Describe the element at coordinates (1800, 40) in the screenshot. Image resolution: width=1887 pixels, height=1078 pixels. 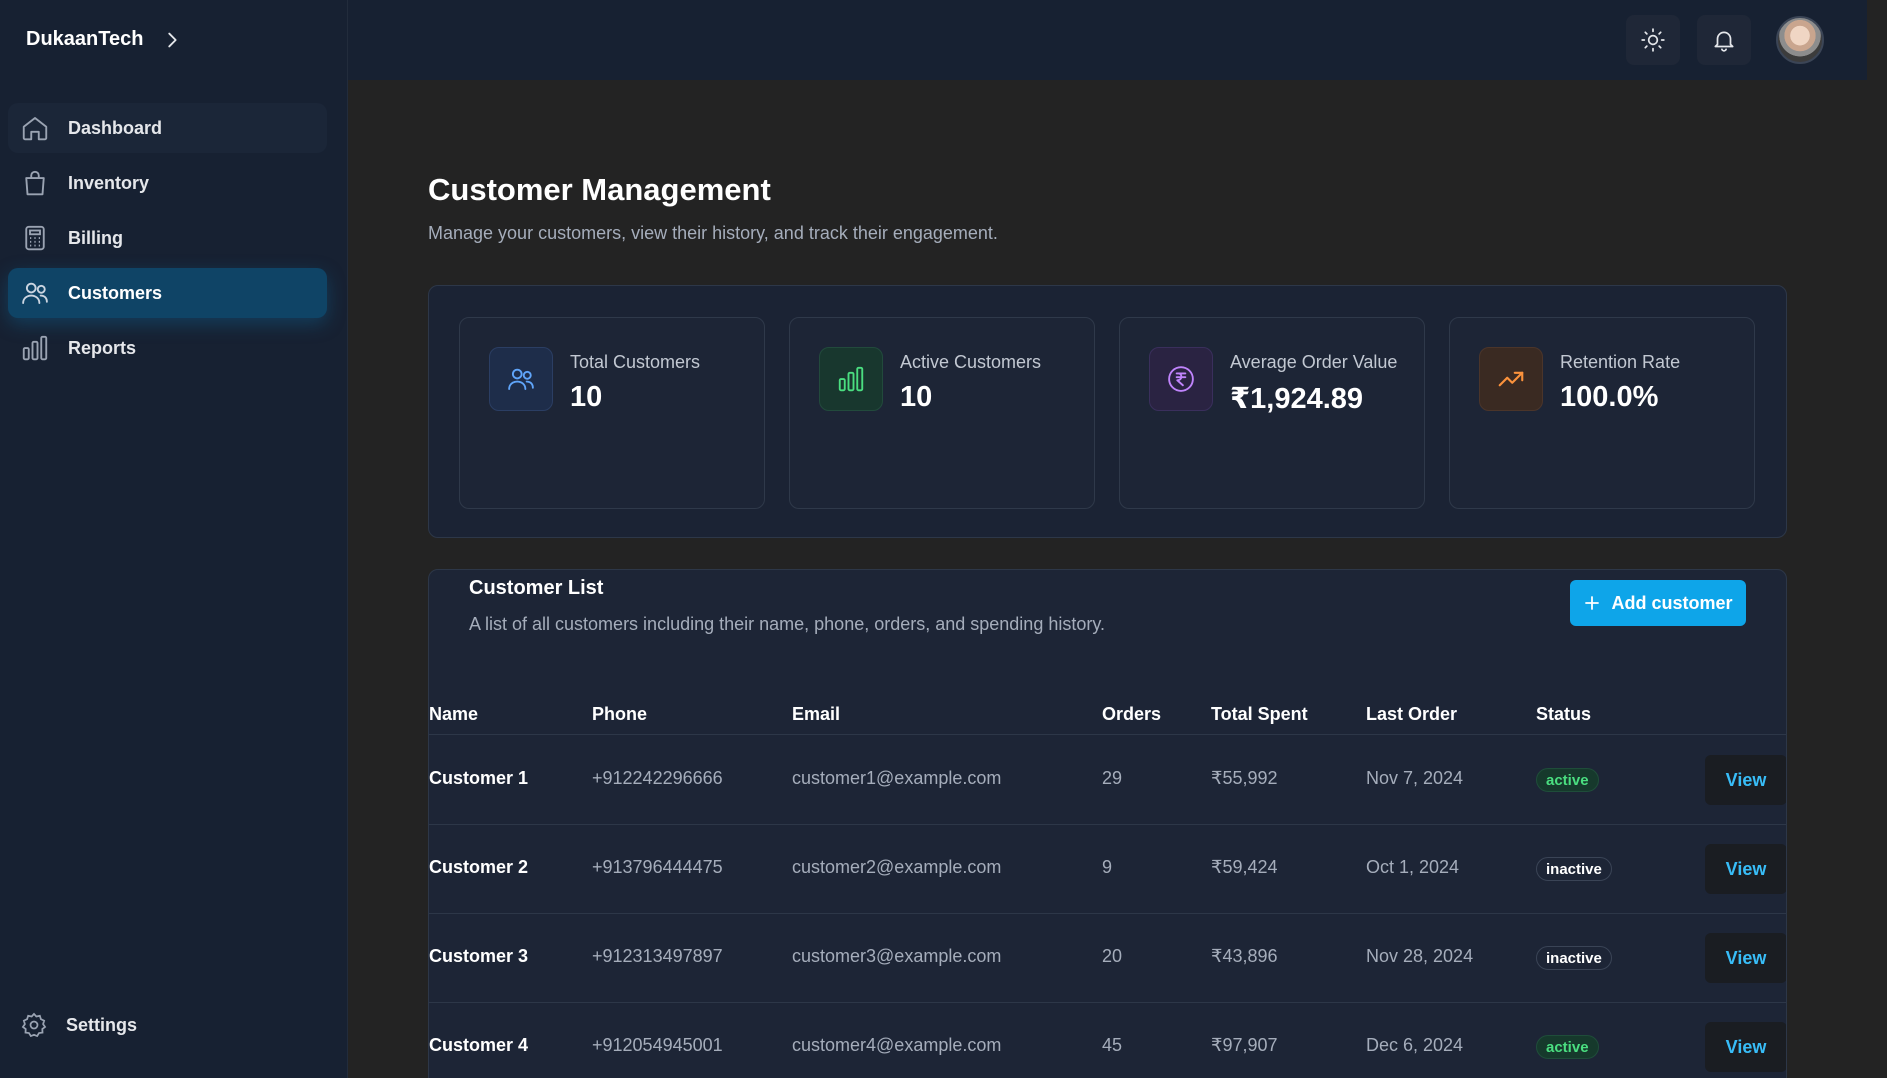
I see `user-avatar` at that location.